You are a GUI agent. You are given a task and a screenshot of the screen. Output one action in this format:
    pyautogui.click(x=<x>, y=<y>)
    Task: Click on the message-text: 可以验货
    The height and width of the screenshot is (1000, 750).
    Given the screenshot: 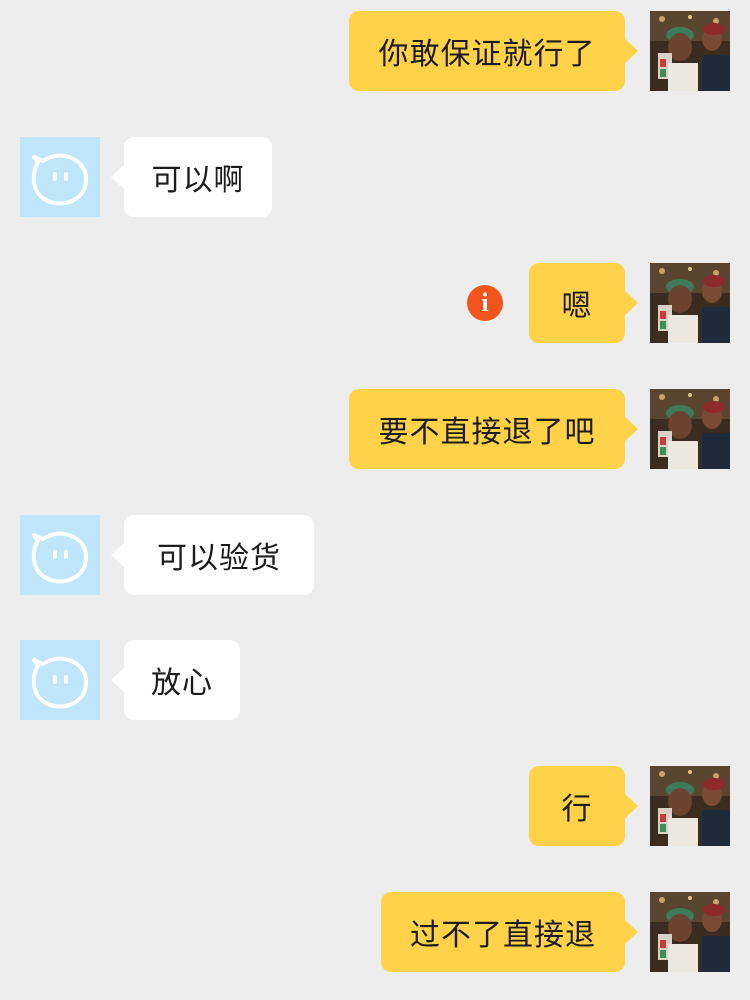 What is the action you would take?
    pyautogui.click(x=219, y=558)
    